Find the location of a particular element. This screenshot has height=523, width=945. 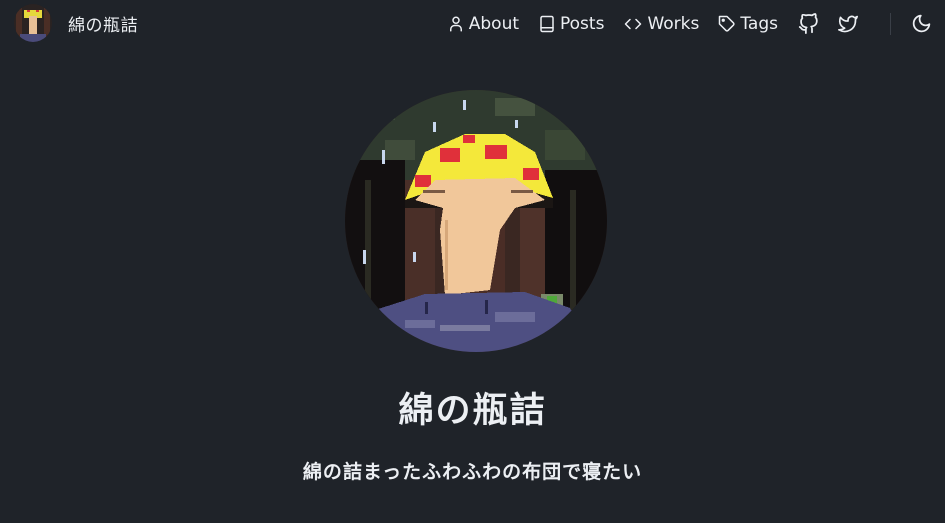

twitter-link is located at coordinates (848, 24).